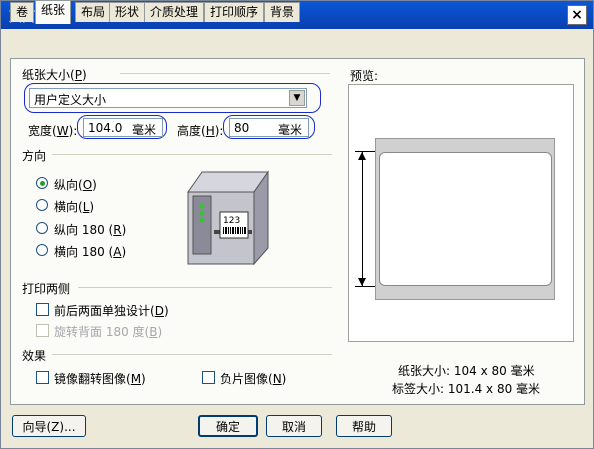 This screenshot has width=594, height=449. I want to click on width-unit: 毫米, so click(143, 130).